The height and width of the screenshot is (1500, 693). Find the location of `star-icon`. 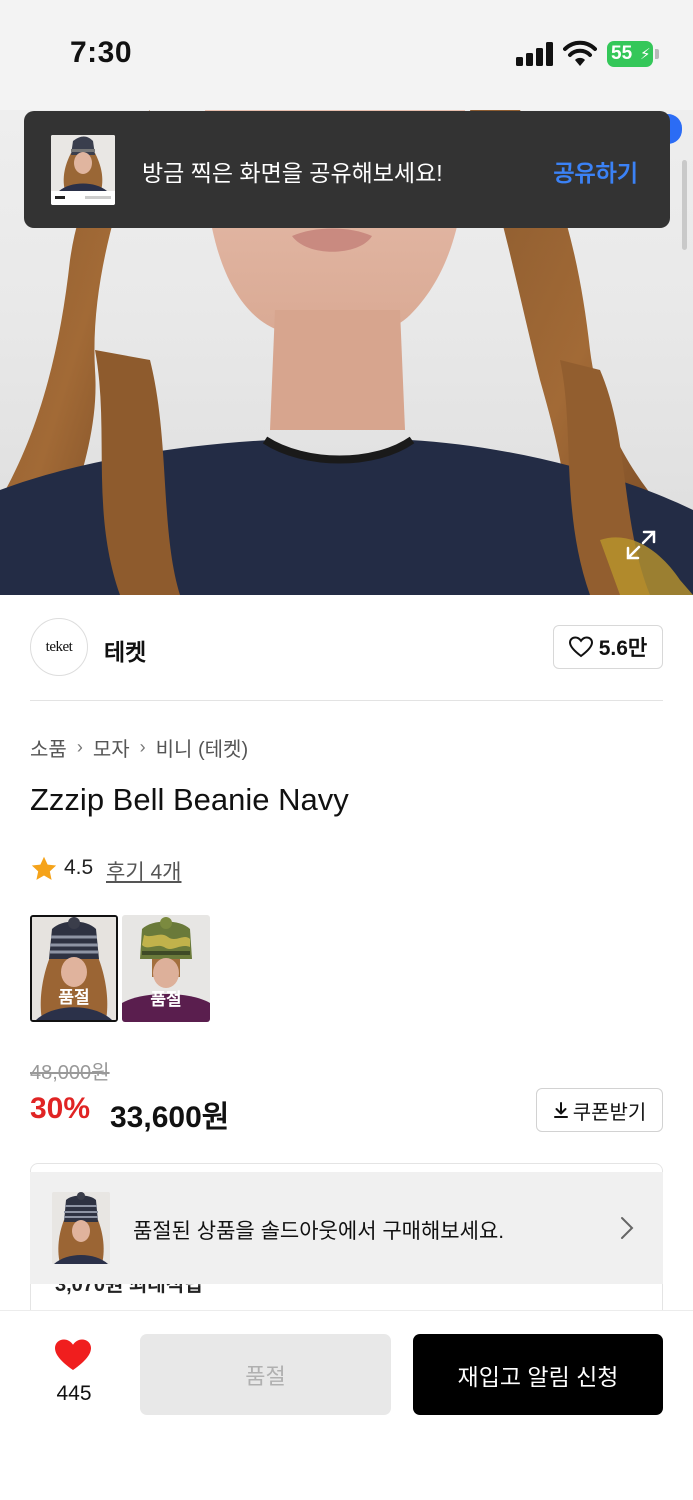

star-icon is located at coordinates (44, 868).